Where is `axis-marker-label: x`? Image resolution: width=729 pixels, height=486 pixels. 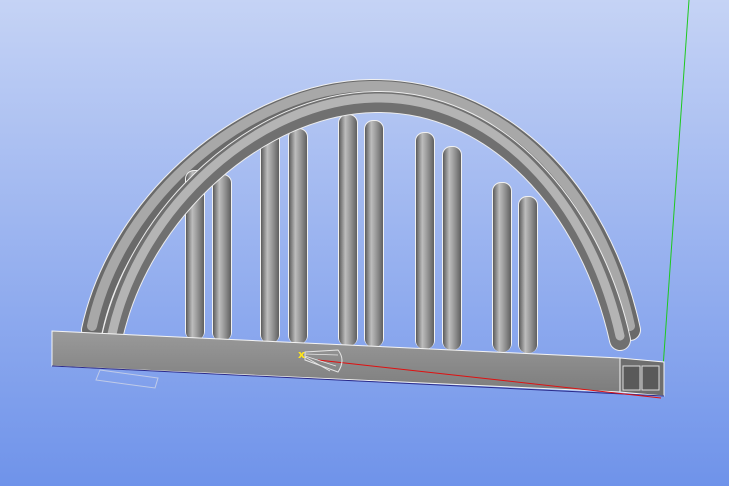
axis-marker-label: x is located at coordinates (301, 354).